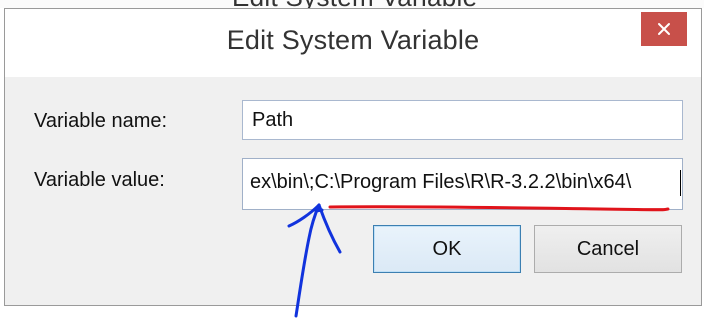  I want to click on variable-name-label: Variable name:, so click(101, 121).